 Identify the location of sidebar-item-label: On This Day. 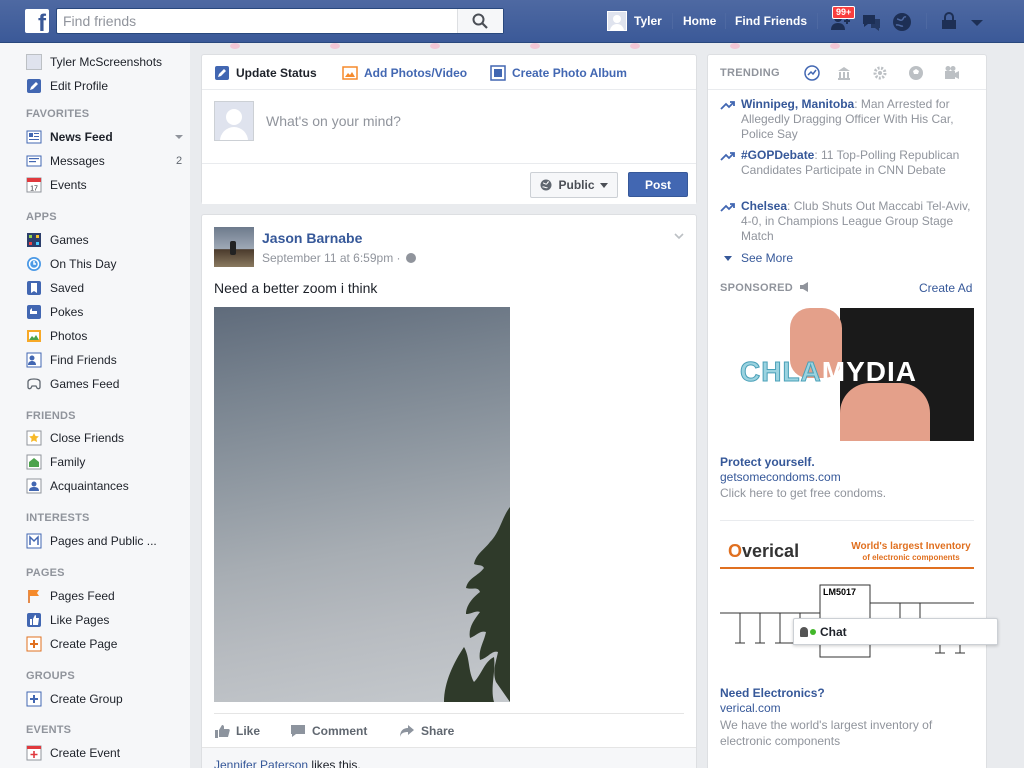
(83, 264).